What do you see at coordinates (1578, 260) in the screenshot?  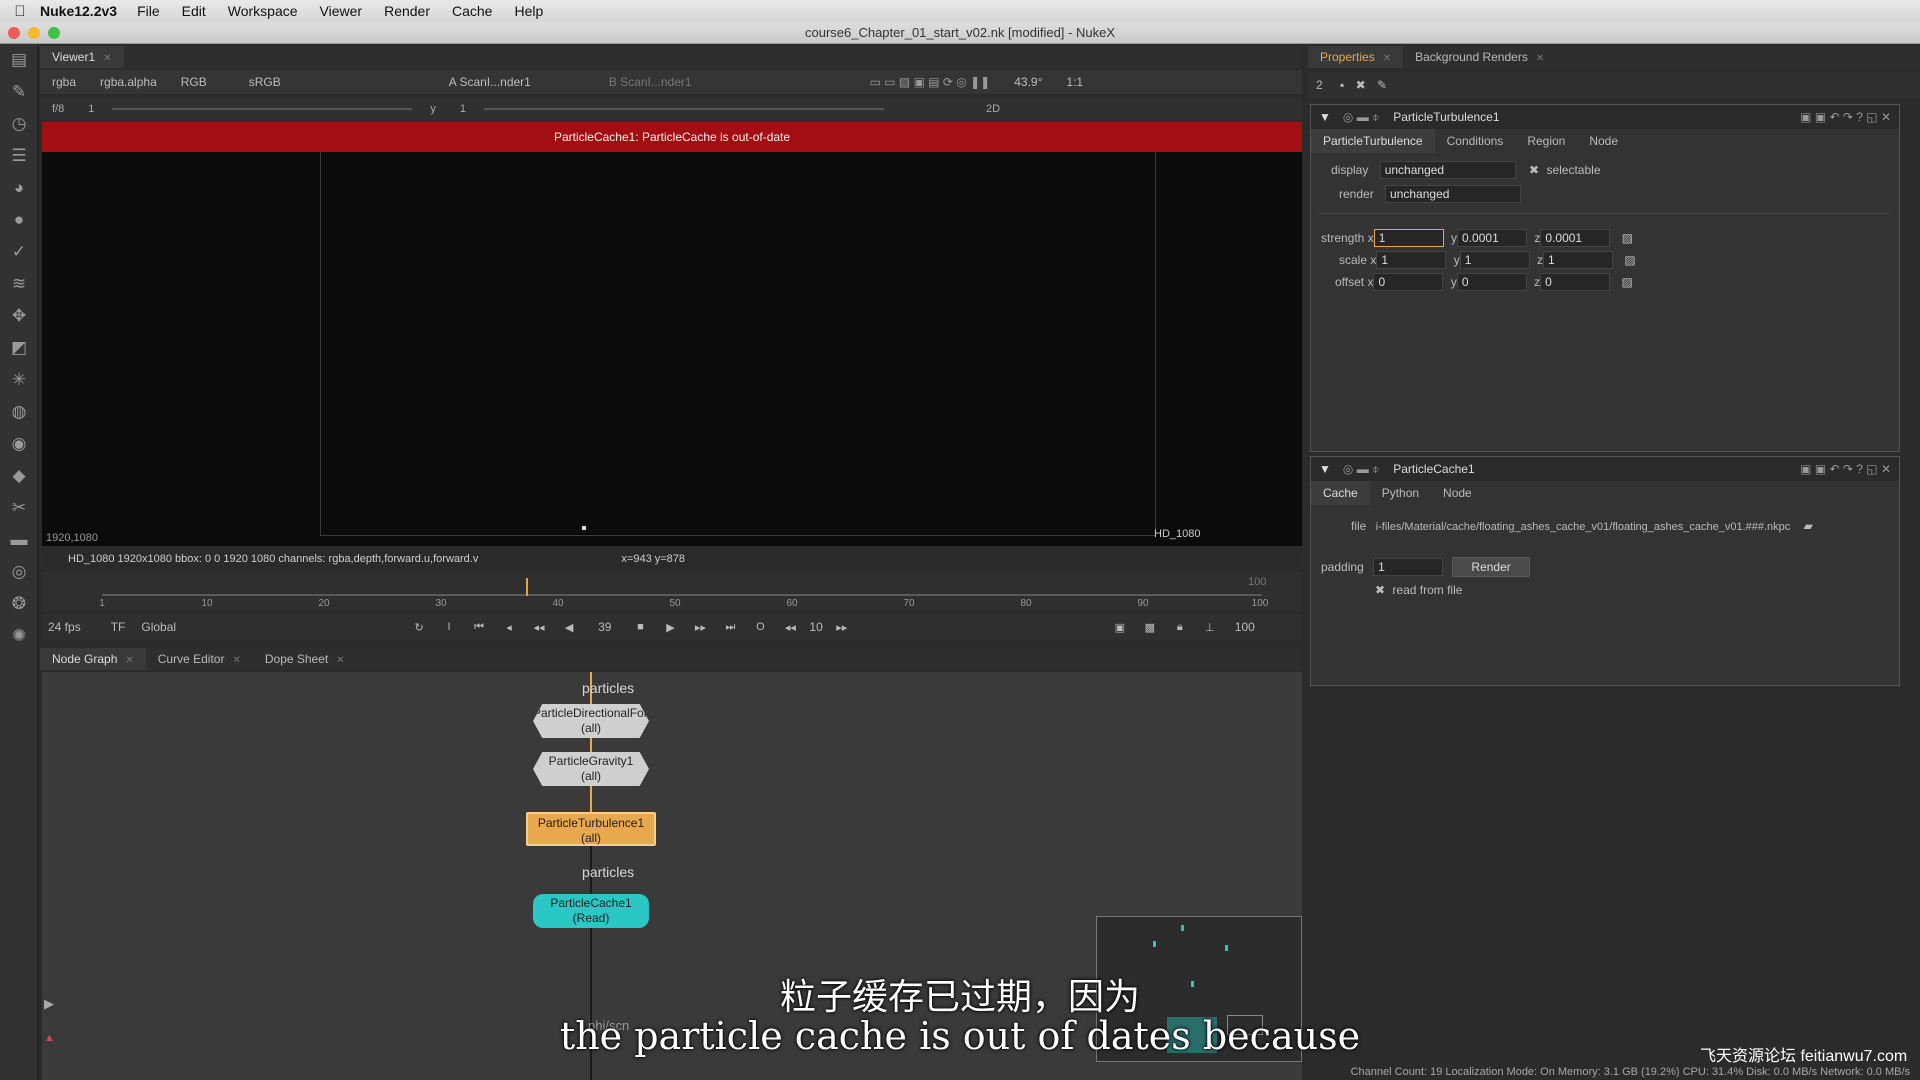 I see `scale-z-field: 1` at bounding box center [1578, 260].